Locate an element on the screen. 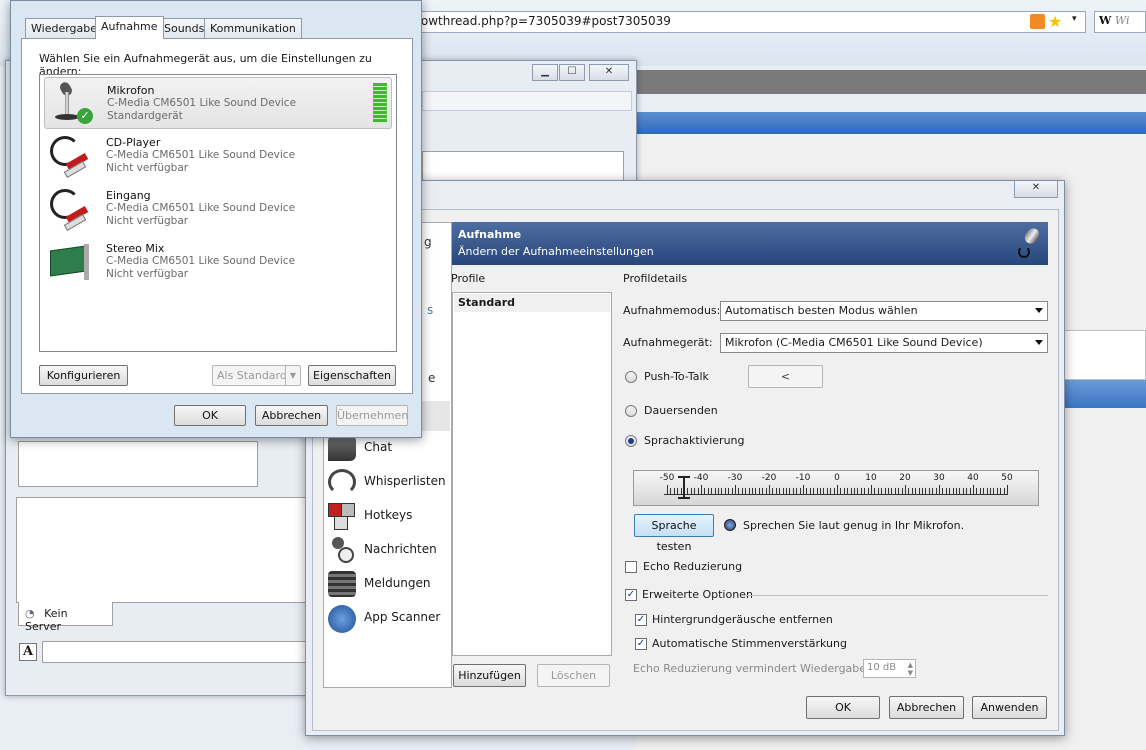 The height and width of the screenshot is (750, 1146). apply-button: Anwenden is located at coordinates (1009, 707).